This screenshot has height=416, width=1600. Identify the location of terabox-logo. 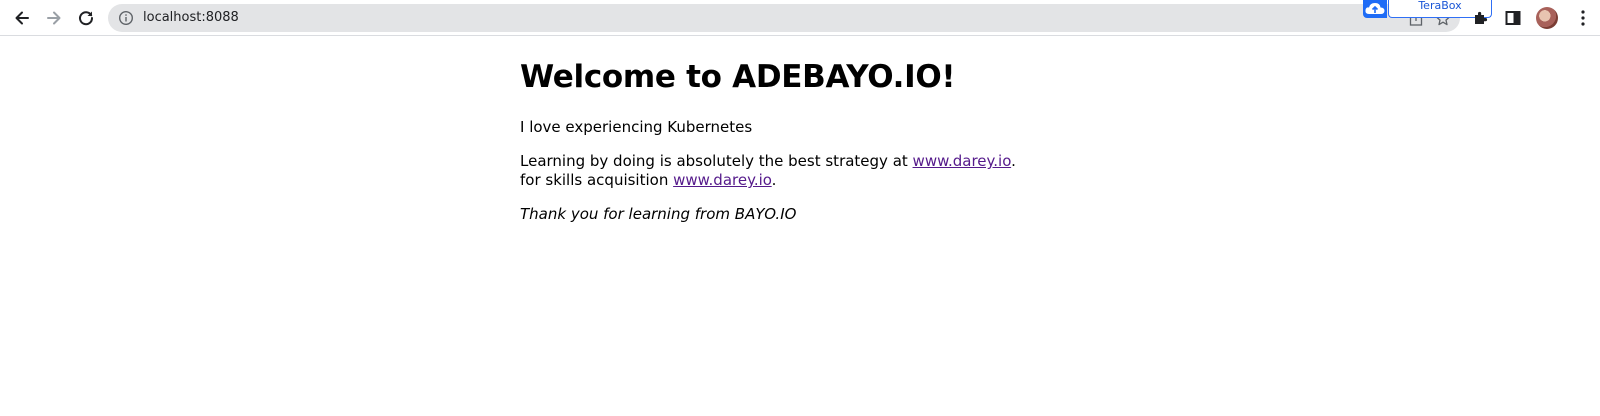
(1375, 9).